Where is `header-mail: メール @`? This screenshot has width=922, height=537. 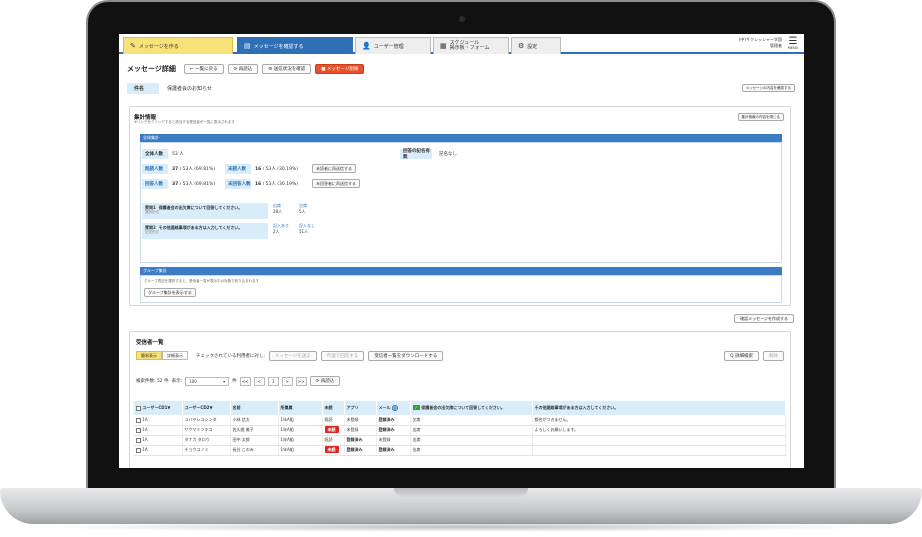 header-mail: メール @ is located at coordinates (393, 408).